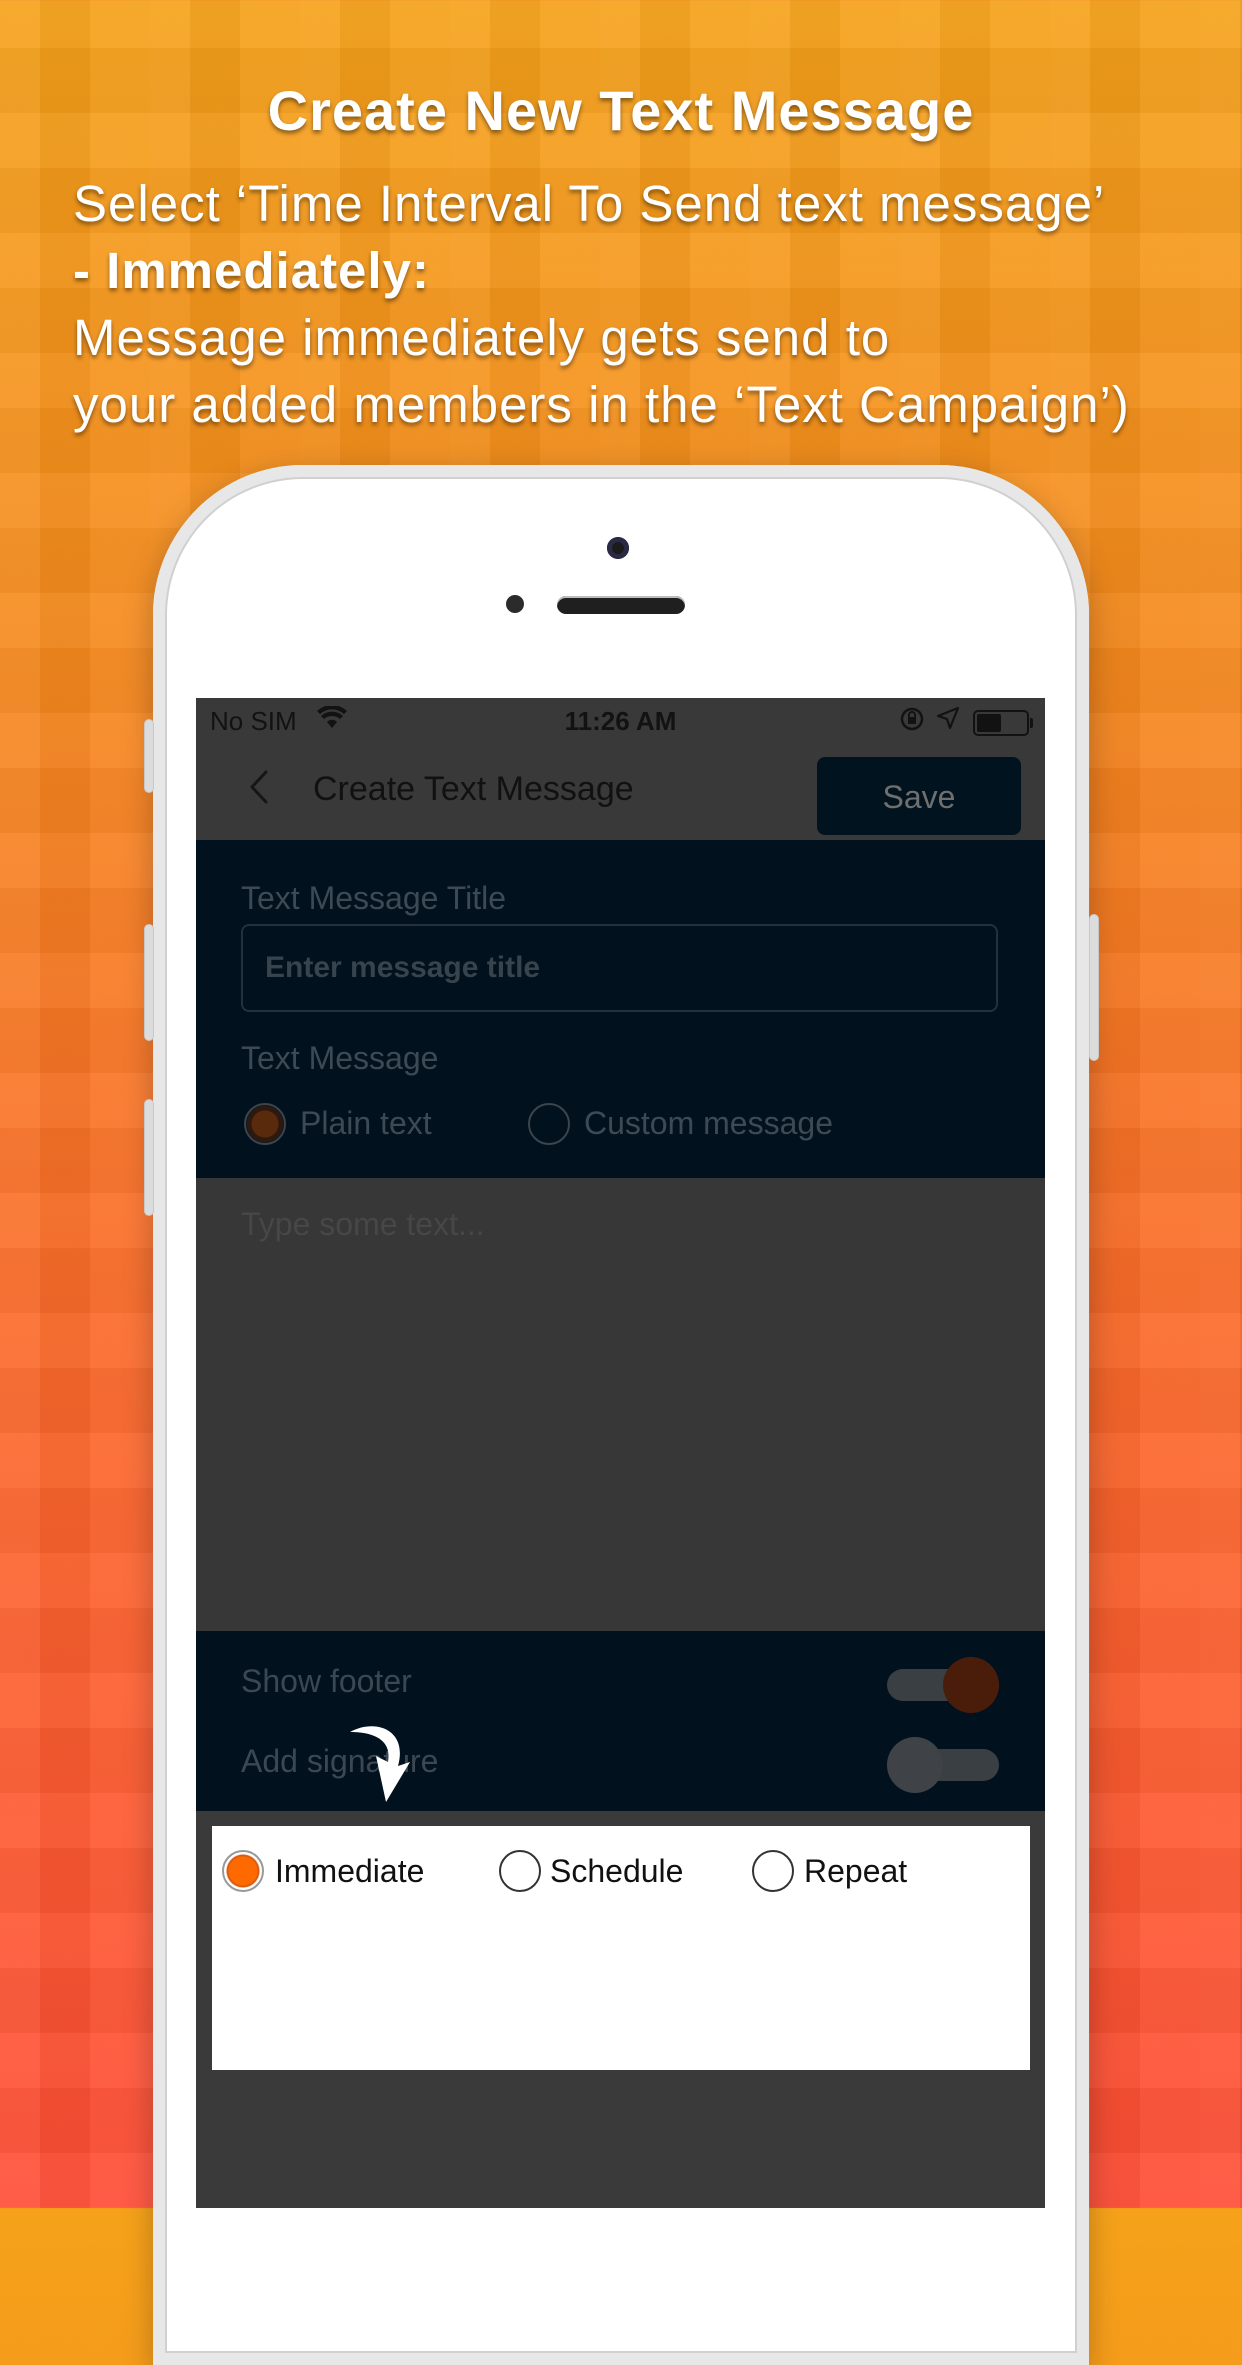 The height and width of the screenshot is (2365, 1242). I want to click on immediate-label: Immediate, so click(349, 1871).